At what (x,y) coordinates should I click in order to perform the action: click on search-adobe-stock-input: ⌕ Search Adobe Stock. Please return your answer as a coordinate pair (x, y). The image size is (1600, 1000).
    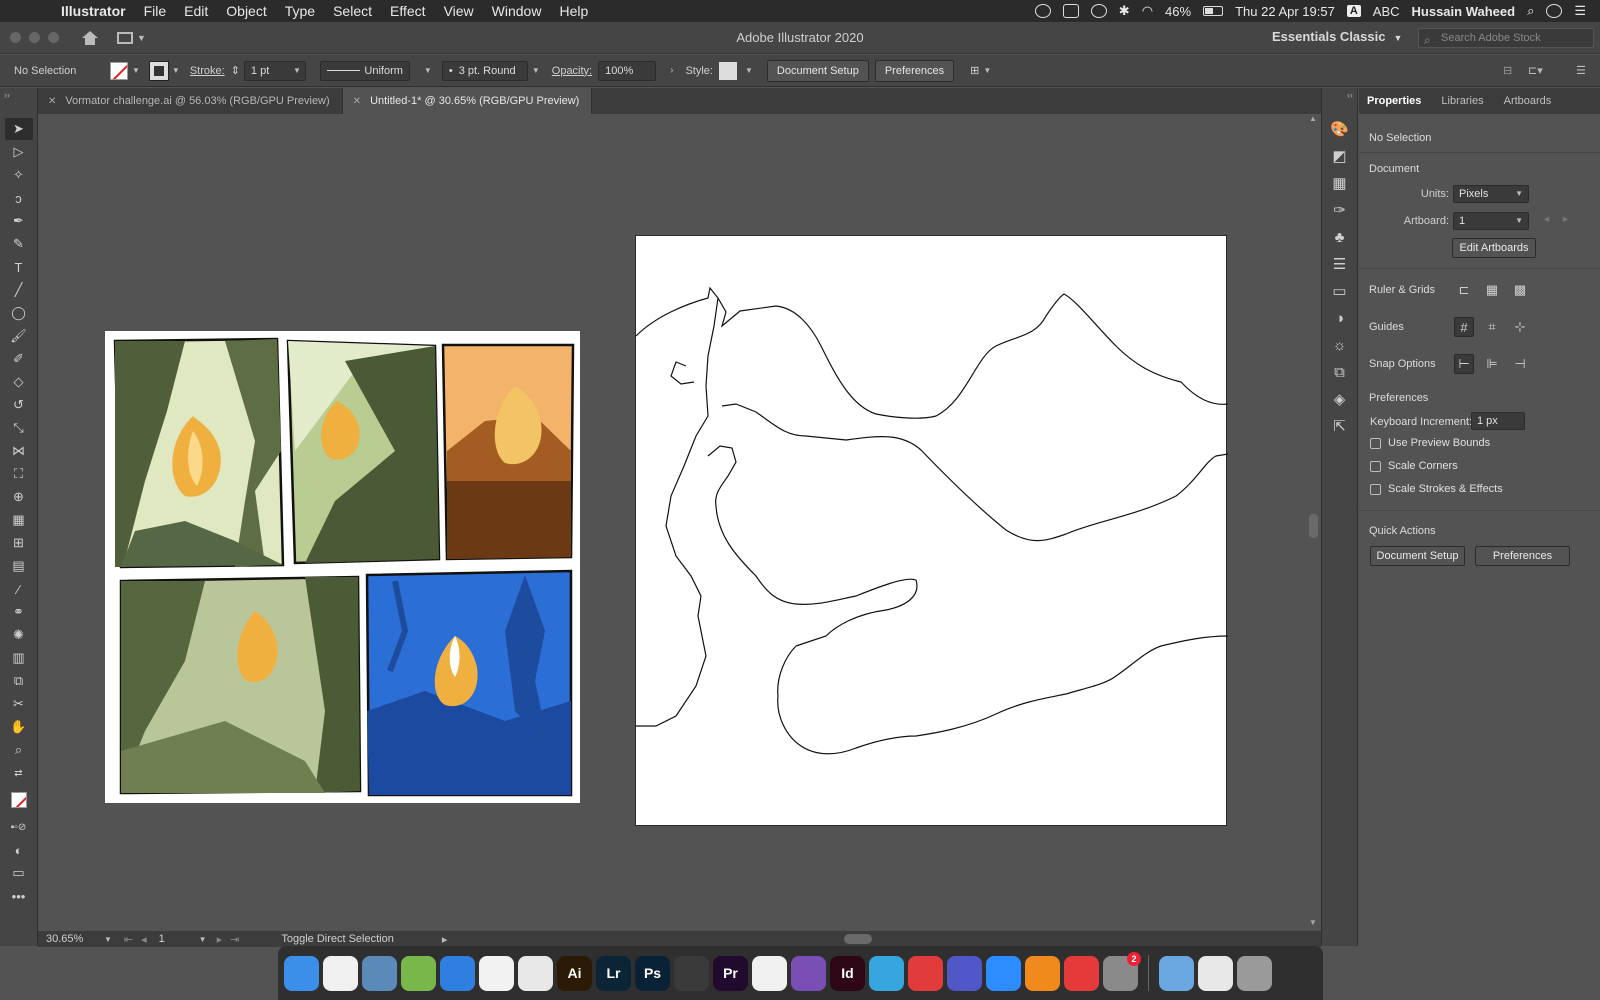
    Looking at the image, I should click on (1506, 38).